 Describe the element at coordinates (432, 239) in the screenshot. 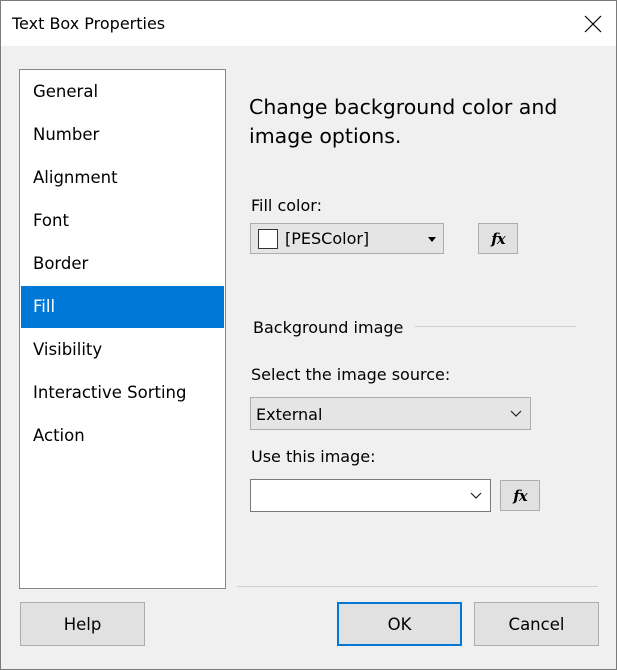

I see `dropdown-arrow-icon` at that location.